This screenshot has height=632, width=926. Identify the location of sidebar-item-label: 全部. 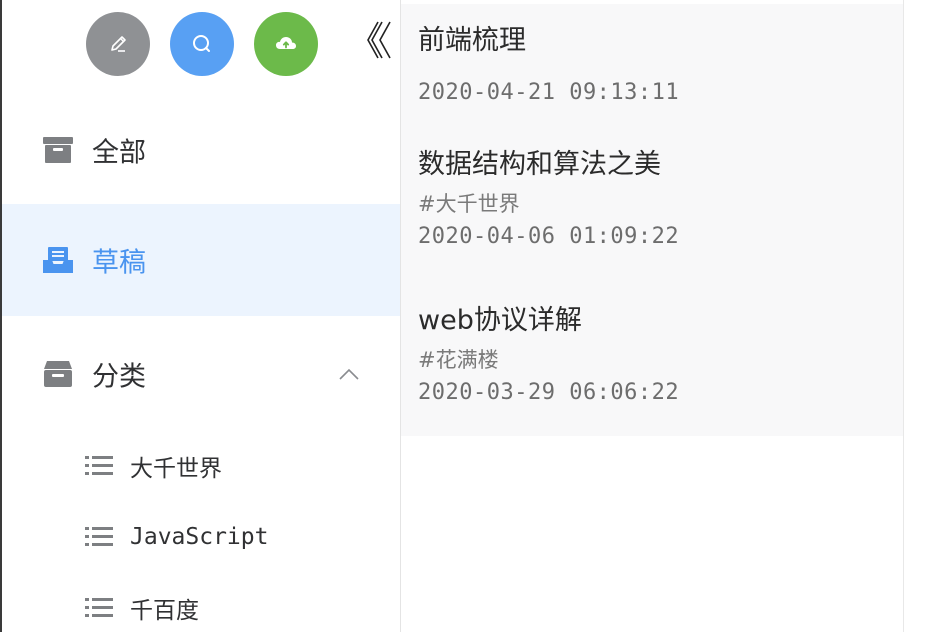
(119, 153).